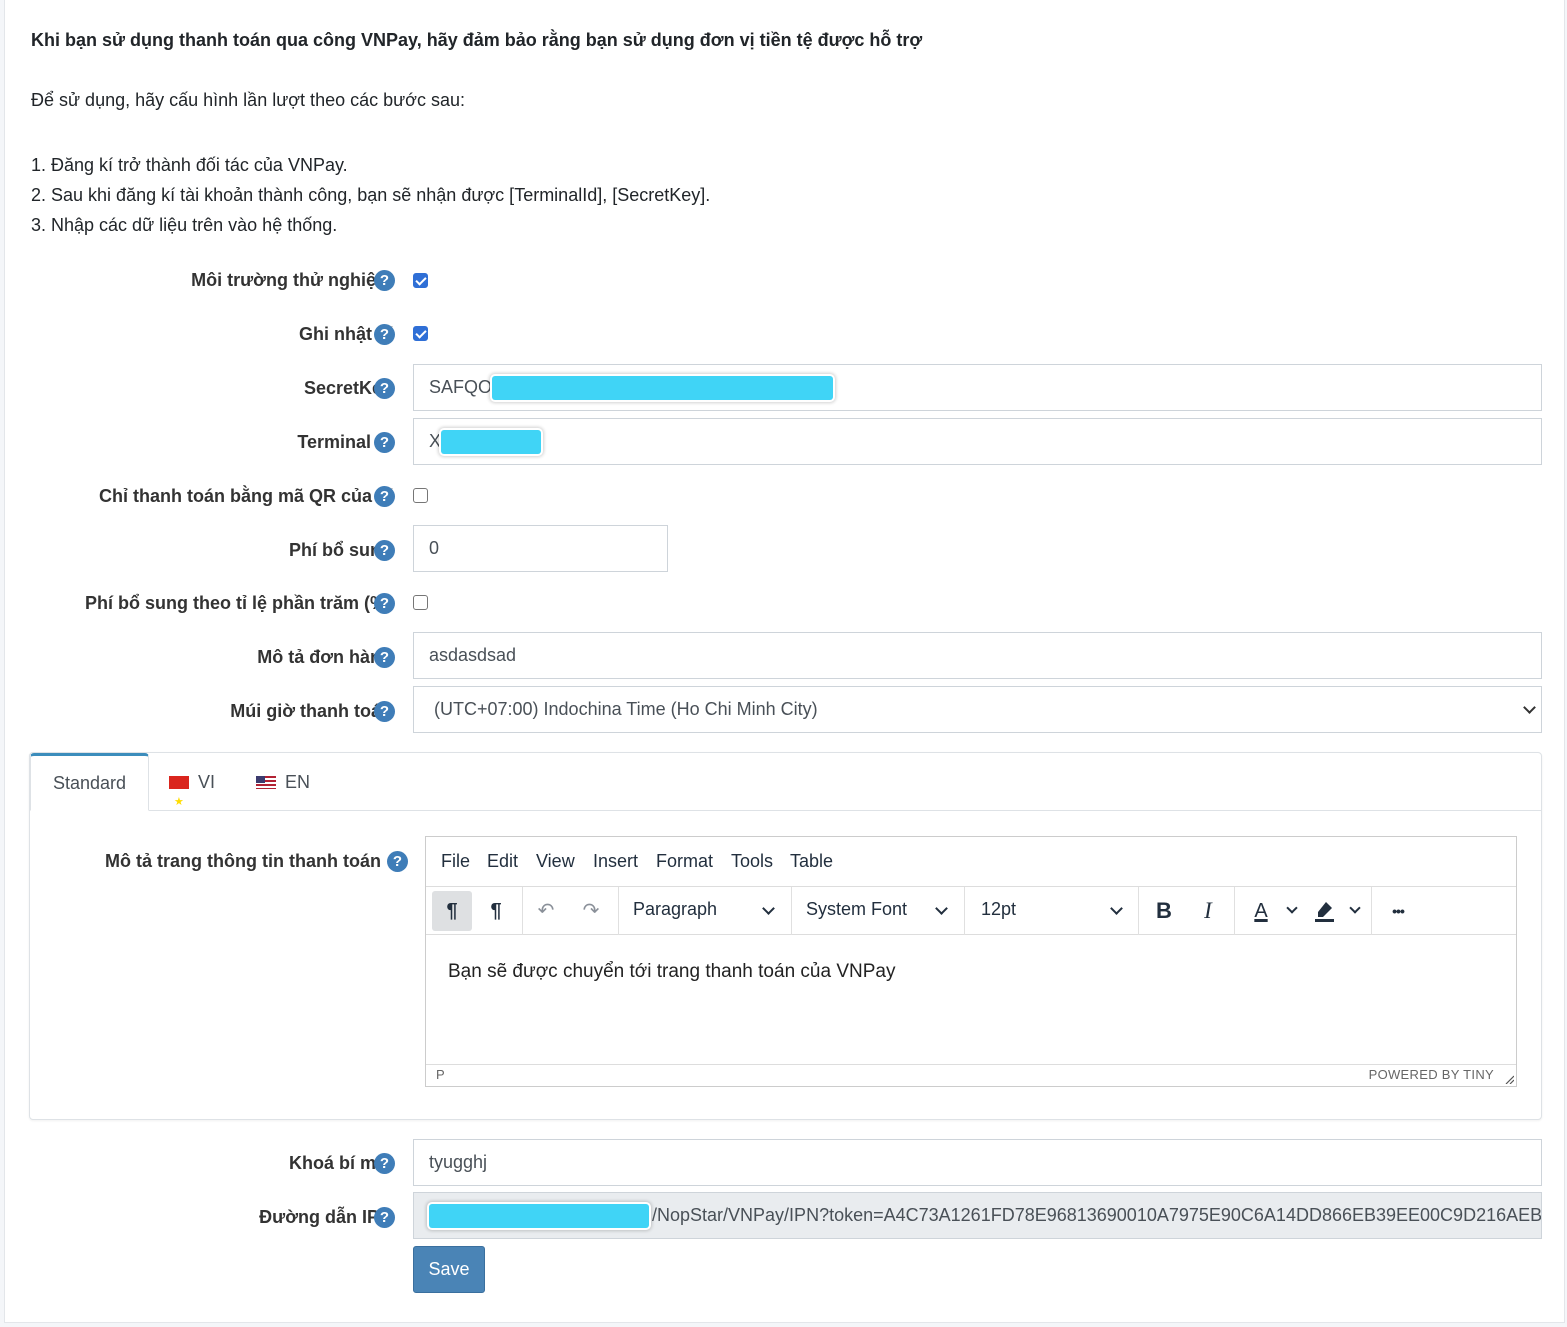 The width and height of the screenshot is (1567, 1327). What do you see at coordinates (324, 657) in the screenshot?
I see `order-description-label: Mô tả đơn hàng` at bounding box center [324, 657].